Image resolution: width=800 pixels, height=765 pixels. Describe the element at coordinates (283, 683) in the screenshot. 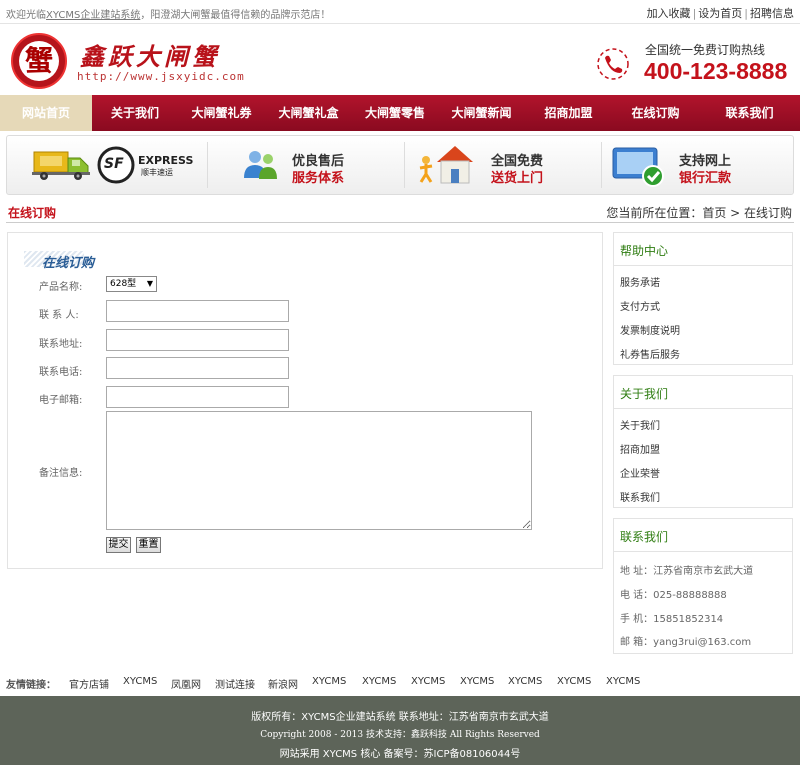

I see `friend-link: 新浪网` at that location.